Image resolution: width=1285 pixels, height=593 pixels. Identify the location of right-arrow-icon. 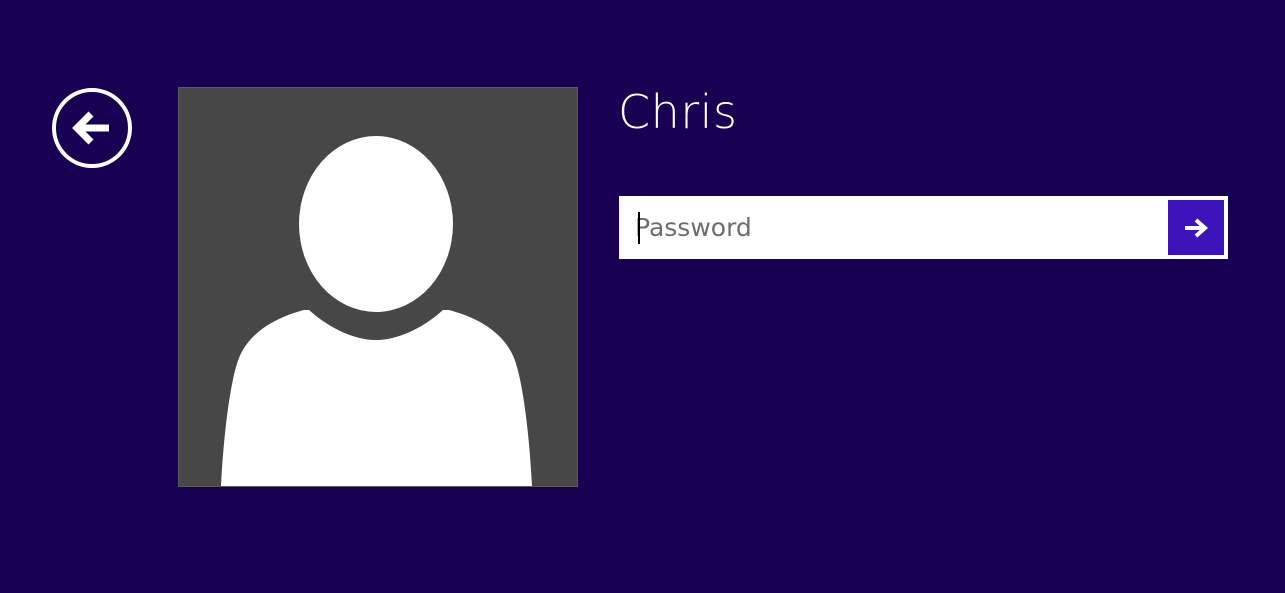
(1197, 227).